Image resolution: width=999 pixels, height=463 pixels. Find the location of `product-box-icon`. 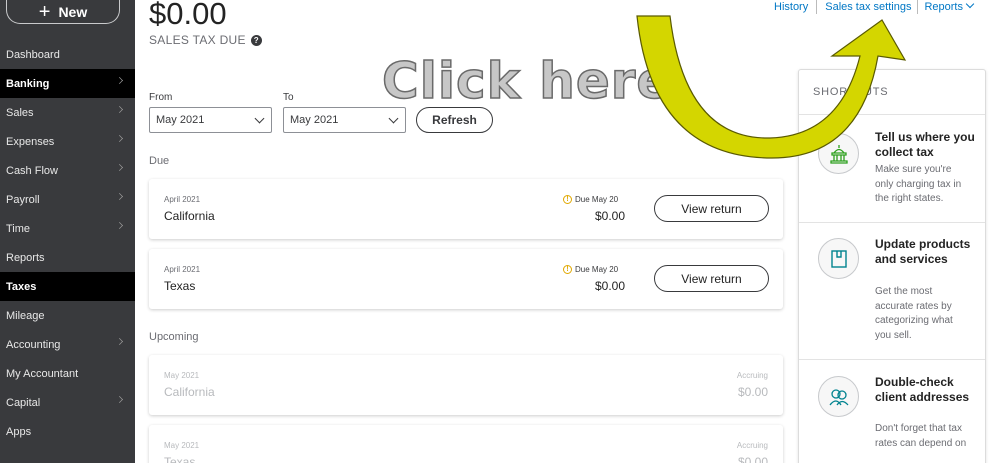

product-box-icon is located at coordinates (838, 258).